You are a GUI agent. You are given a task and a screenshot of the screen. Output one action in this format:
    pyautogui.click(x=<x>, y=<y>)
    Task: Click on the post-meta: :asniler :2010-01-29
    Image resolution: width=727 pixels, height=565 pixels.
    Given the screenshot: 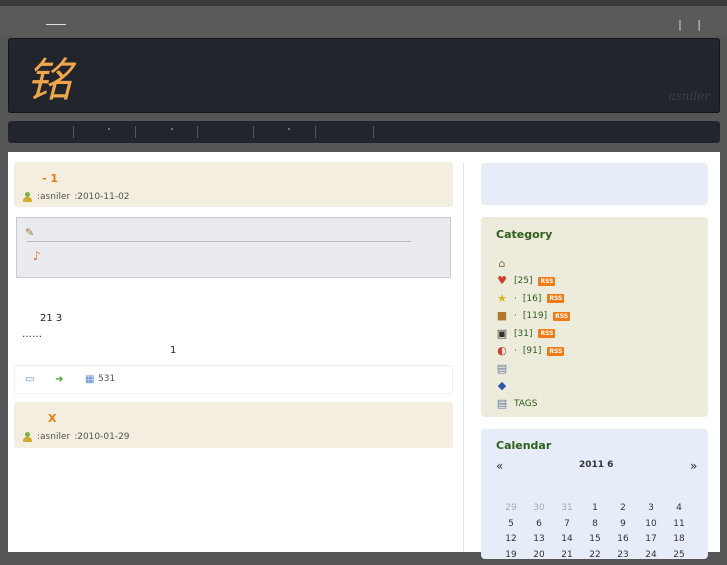 What is the action you would take?
    pyautogui.click(x=76, y=437)
    